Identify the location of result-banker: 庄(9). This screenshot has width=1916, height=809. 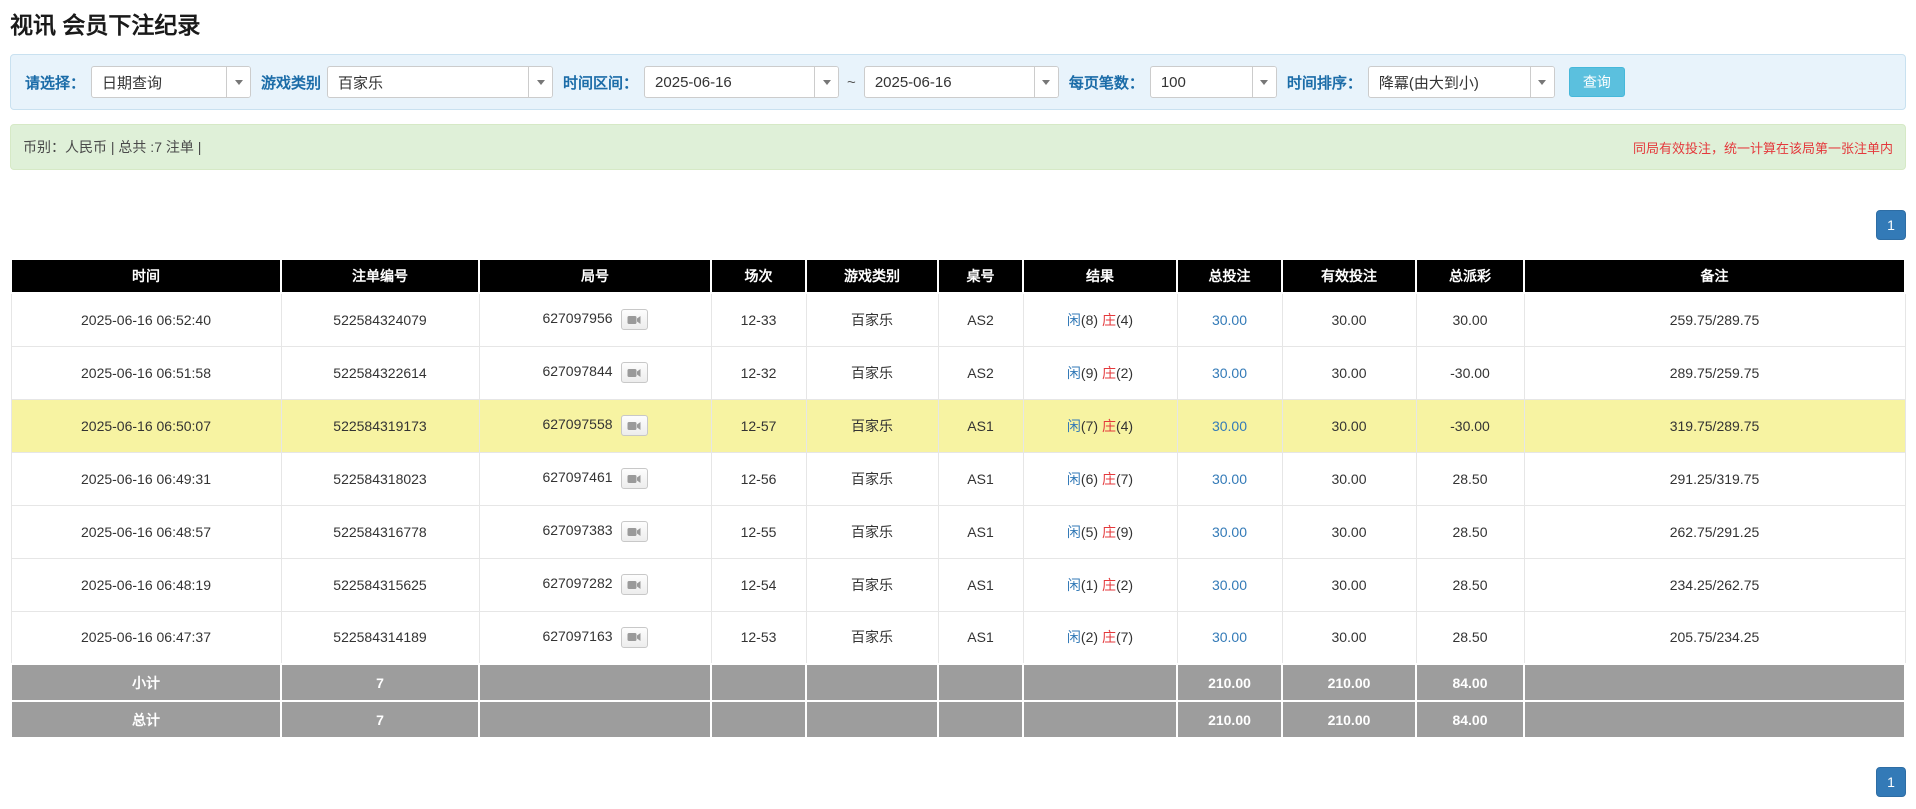
(1117, 531).